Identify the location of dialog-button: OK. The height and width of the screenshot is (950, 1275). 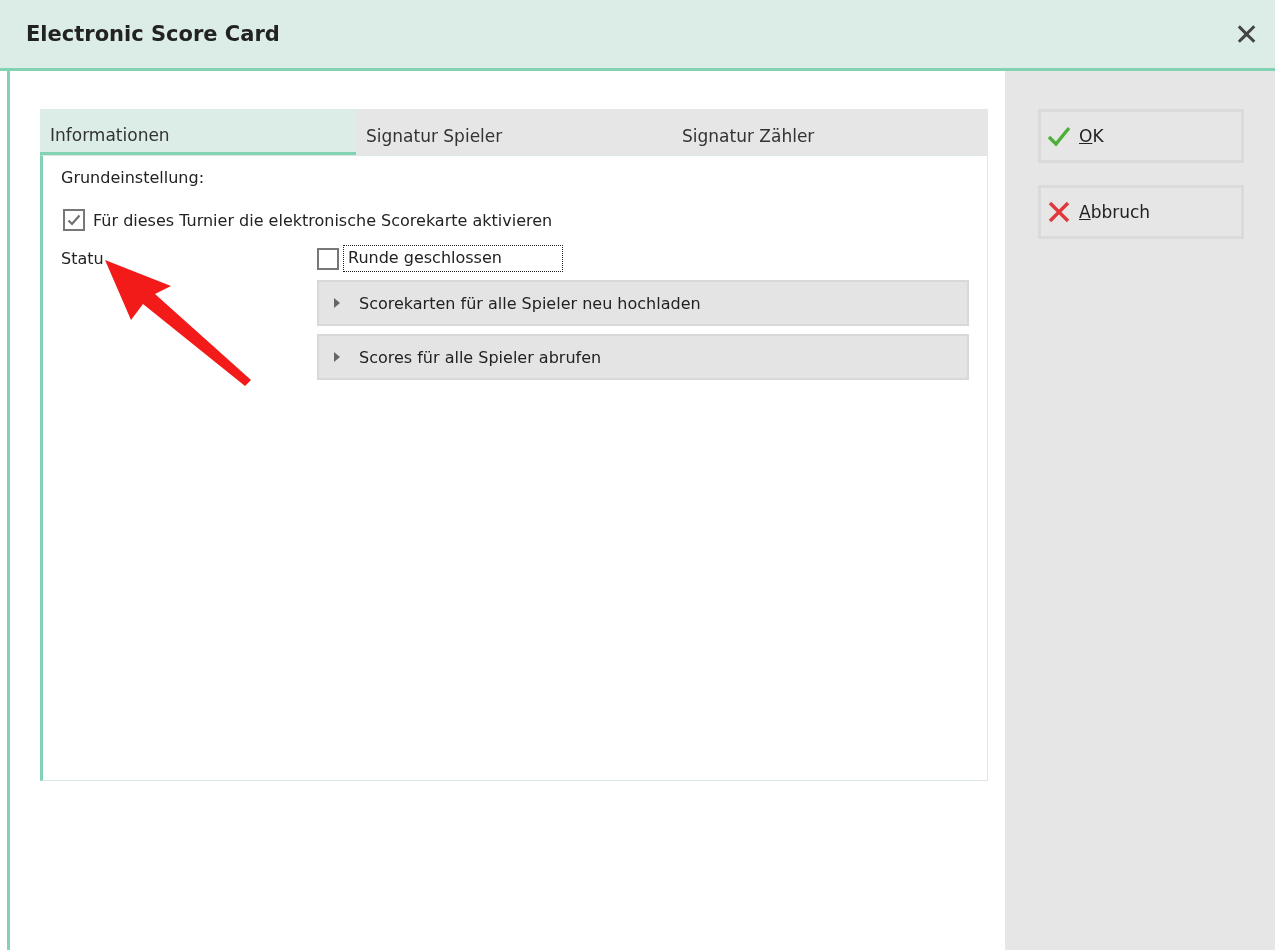
(1141, 136).